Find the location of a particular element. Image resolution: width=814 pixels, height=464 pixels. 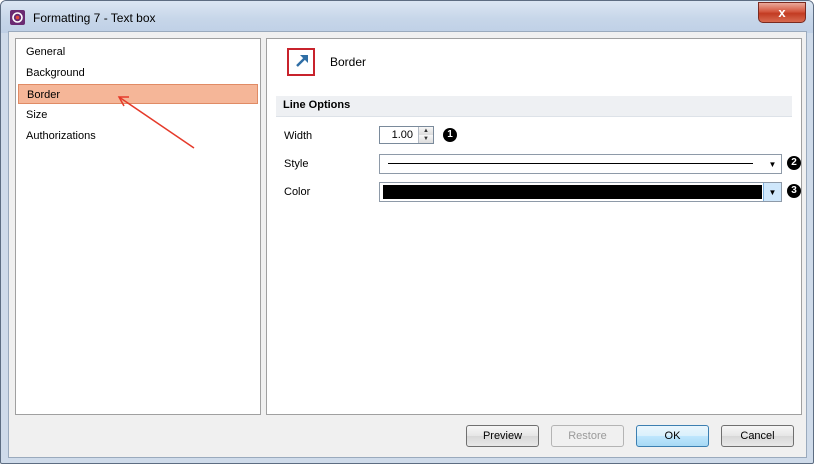

callout-badge-2: 2 is located at coordinates (794, 163).